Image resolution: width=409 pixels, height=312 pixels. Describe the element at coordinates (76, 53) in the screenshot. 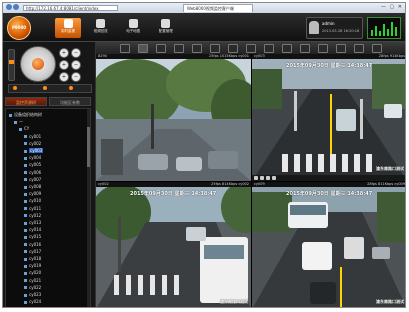

I see `zoom-out-button: −` at that location.